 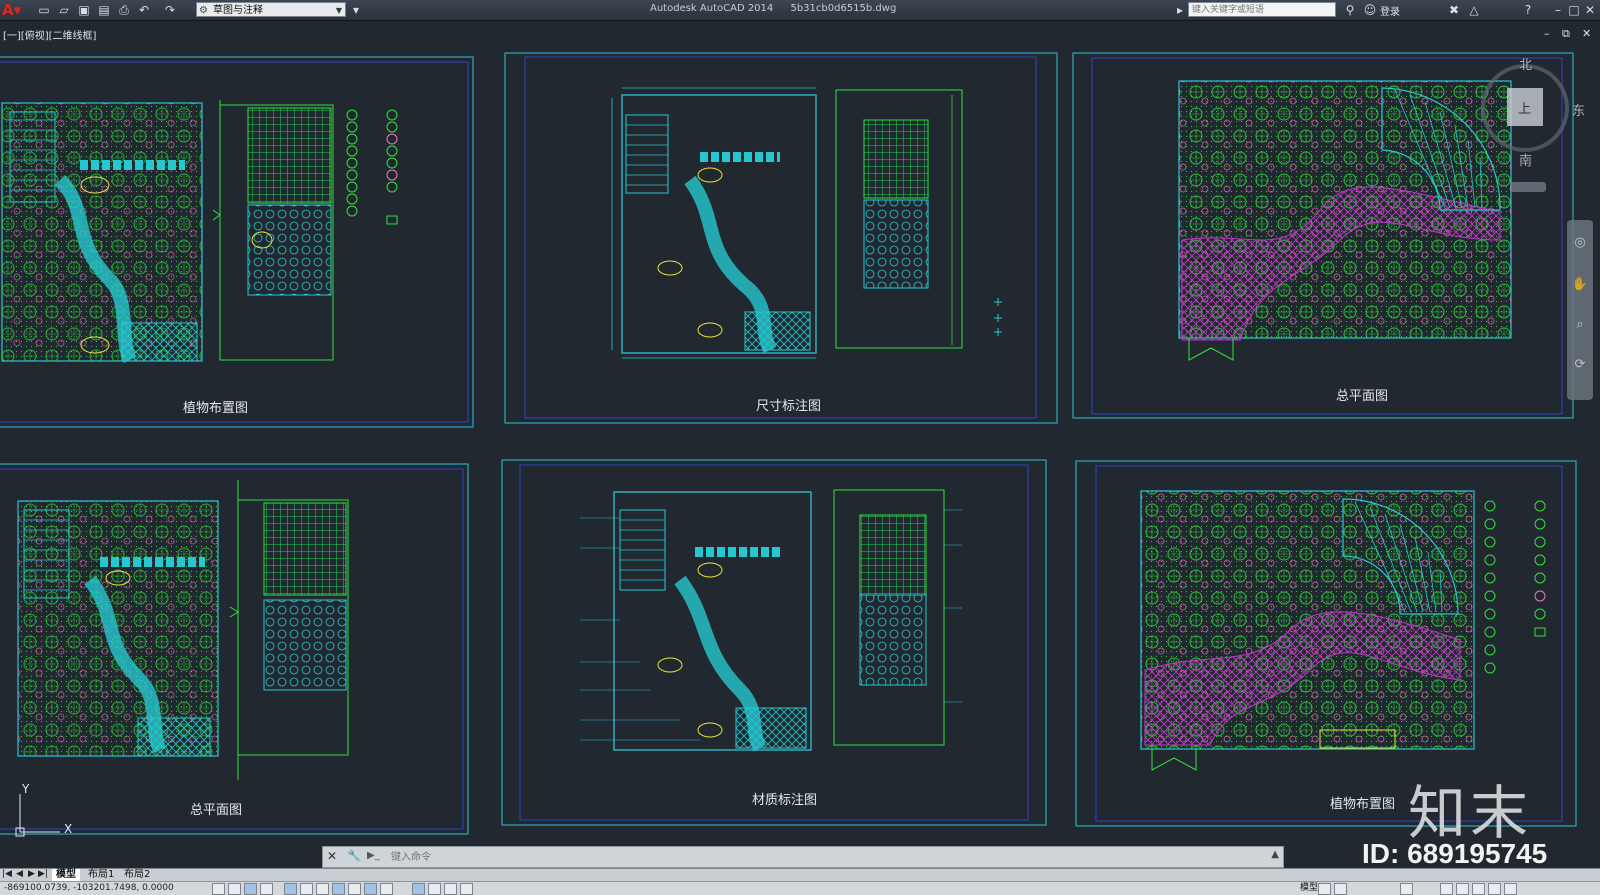 I want to click on viewcube: 北 东 南 上, so click(x=1535, y=128).